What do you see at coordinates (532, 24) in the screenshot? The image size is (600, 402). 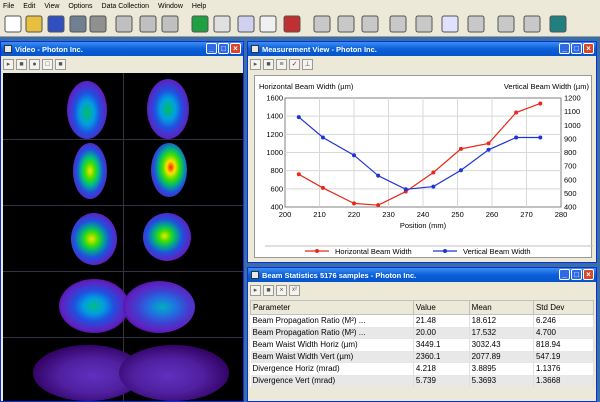 I see `table-icon` at bounding box center [532, 24].